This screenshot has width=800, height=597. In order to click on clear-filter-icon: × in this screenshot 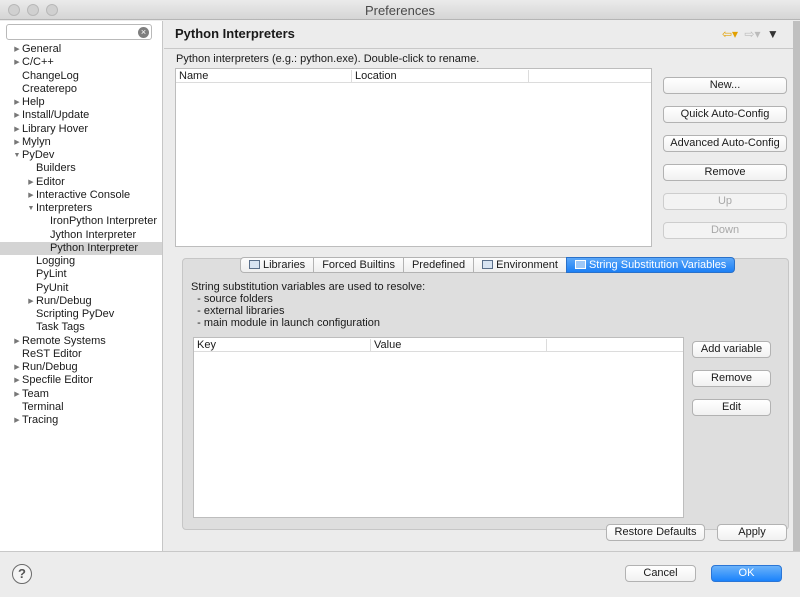, I will do `click(143, 32)`.